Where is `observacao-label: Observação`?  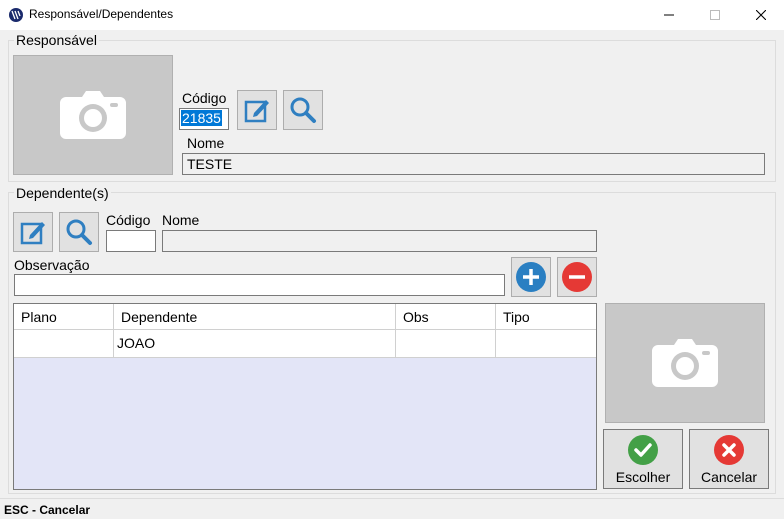
observacao-label: Observação is located at coordinates (52, 265).